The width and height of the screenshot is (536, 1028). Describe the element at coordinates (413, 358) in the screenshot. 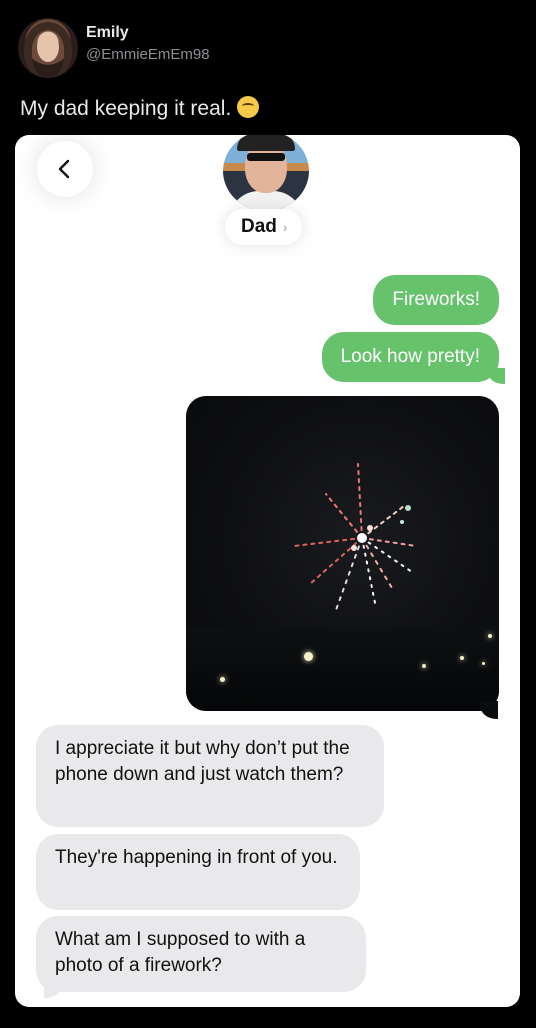

I see `outgoing-message: Look how pretty!` at that location.